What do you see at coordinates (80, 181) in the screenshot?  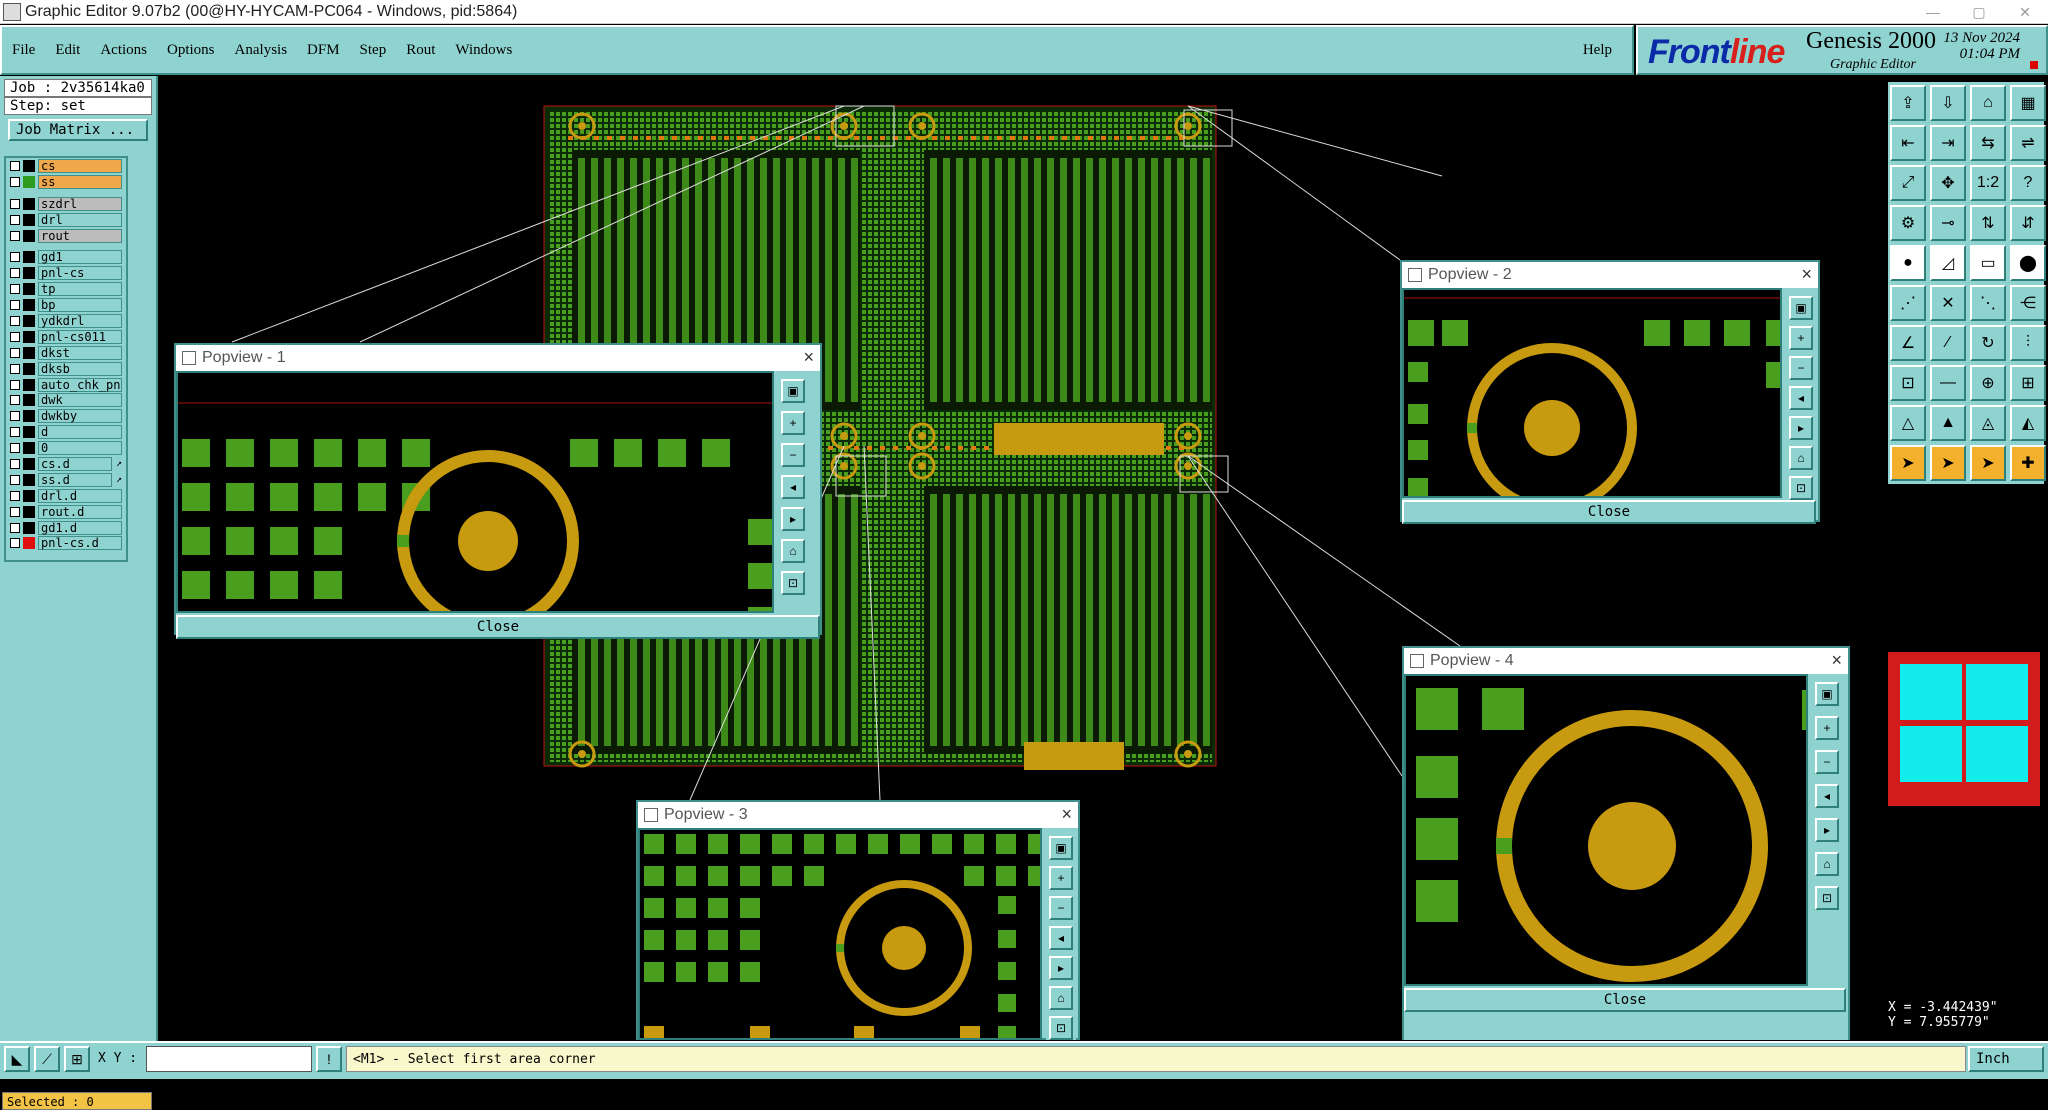 I see `layer-name: ss` at bounding box center [80, 181].